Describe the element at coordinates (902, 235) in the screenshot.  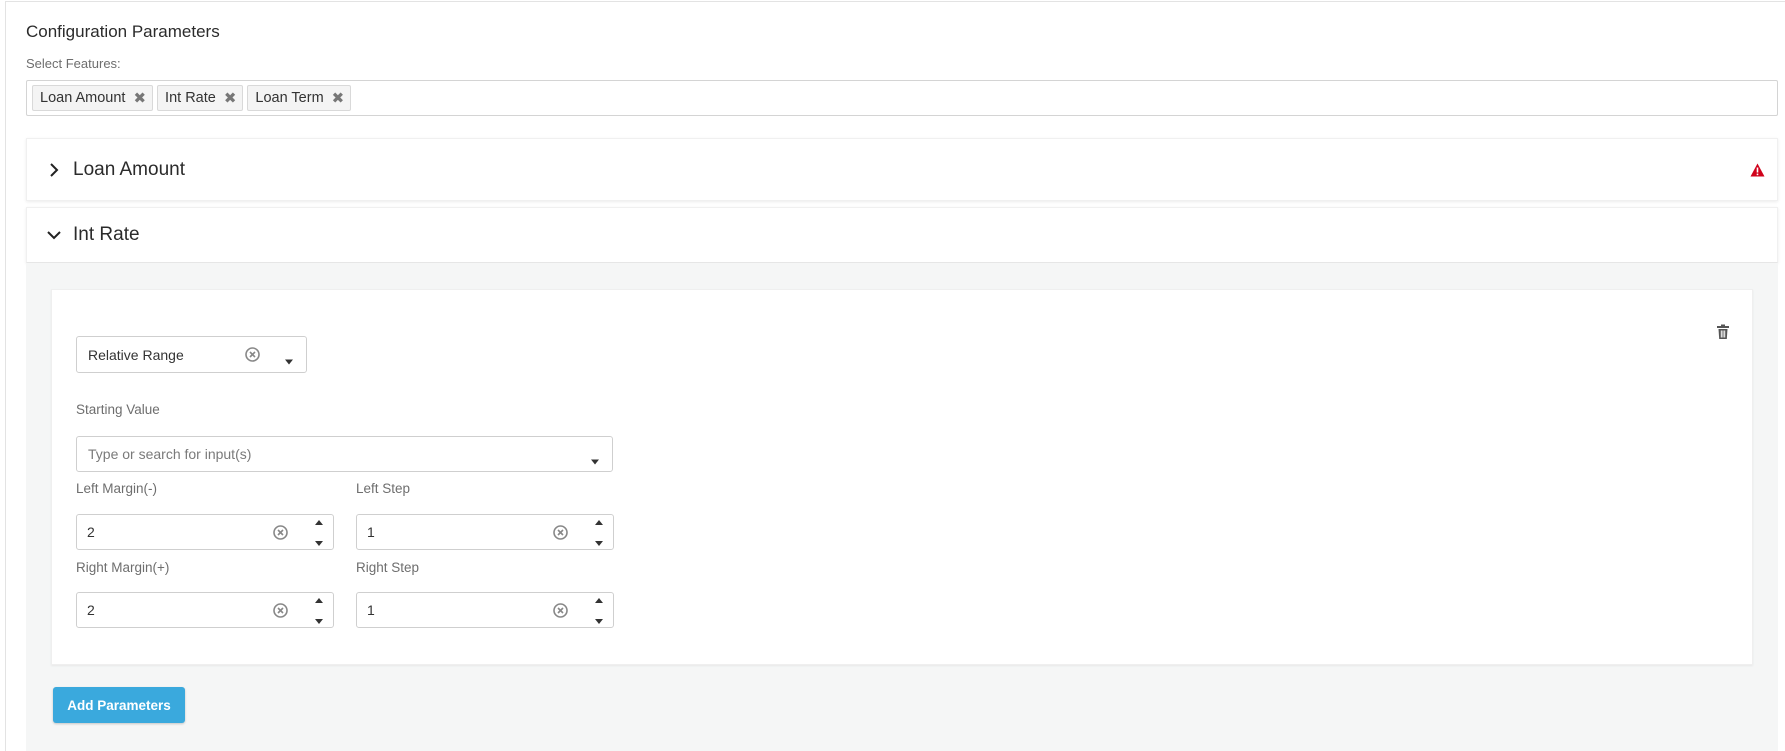
I see `accordion-int-rate-header: Int Rate` at that location.